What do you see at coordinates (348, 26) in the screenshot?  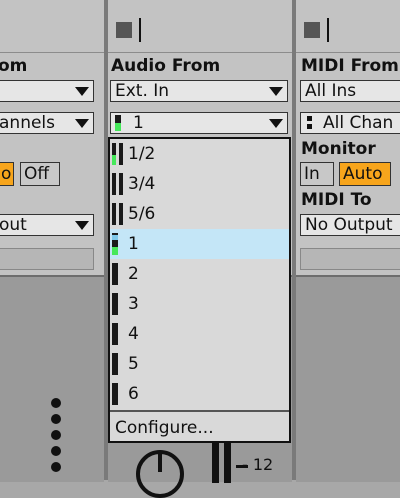 I see `midi-track-header` at bounding box center [348, 26].